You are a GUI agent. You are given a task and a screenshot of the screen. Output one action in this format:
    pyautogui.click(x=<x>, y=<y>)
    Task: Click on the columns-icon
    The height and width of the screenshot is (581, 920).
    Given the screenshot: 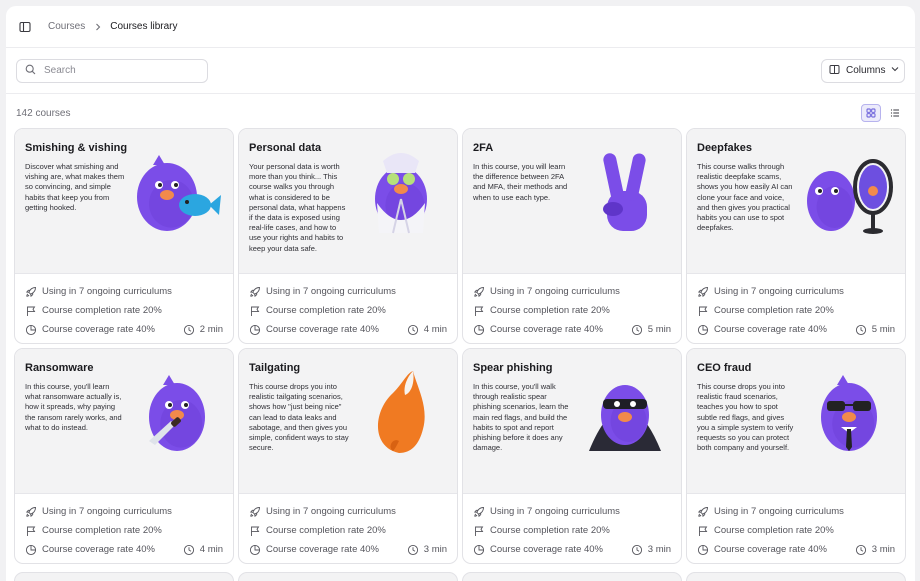 What is the action you would take?
    pyautogui.click(x=834, y=71)
    